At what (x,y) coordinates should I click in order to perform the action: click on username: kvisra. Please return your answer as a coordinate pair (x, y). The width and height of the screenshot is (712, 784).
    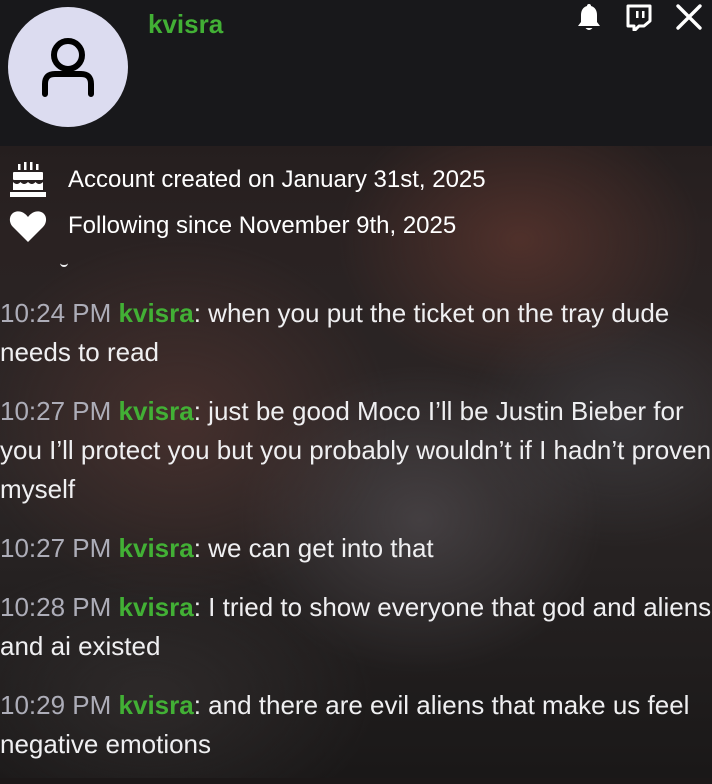
    Looking at the image, I should click on (185, 24).